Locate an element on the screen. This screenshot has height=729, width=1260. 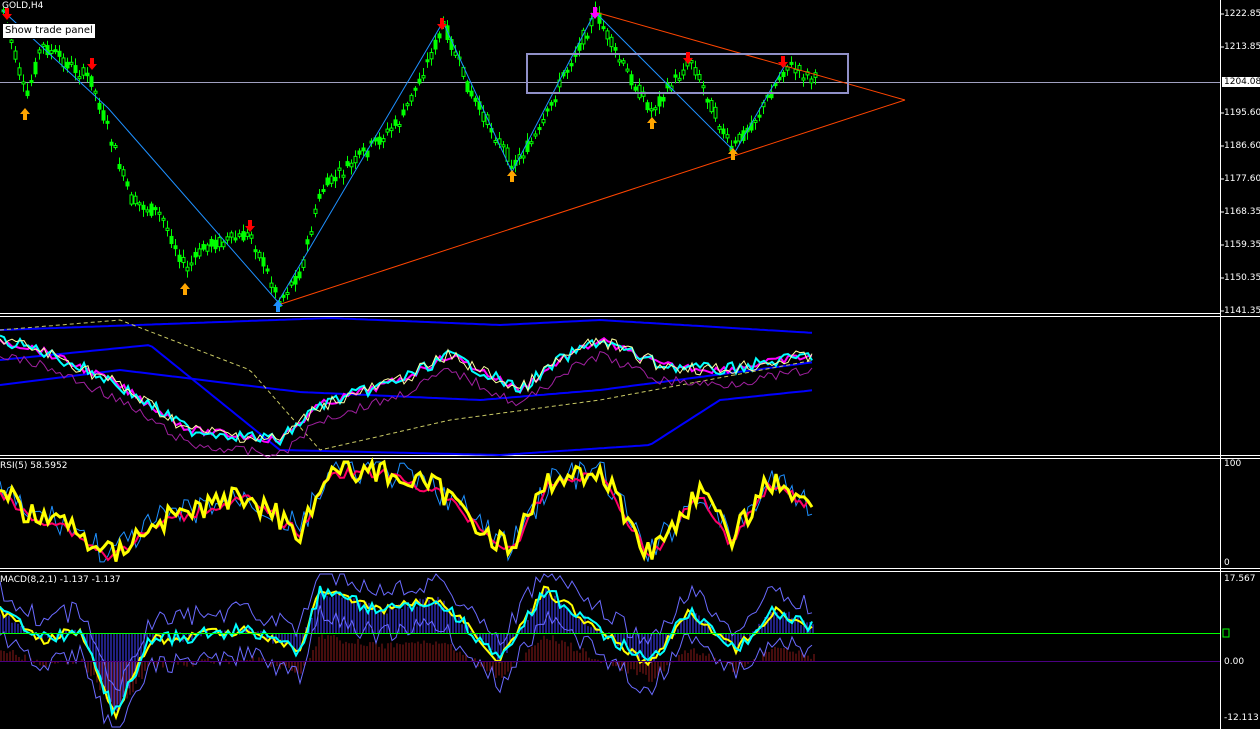
rsi-main-line is located at coordinates (407, 509).